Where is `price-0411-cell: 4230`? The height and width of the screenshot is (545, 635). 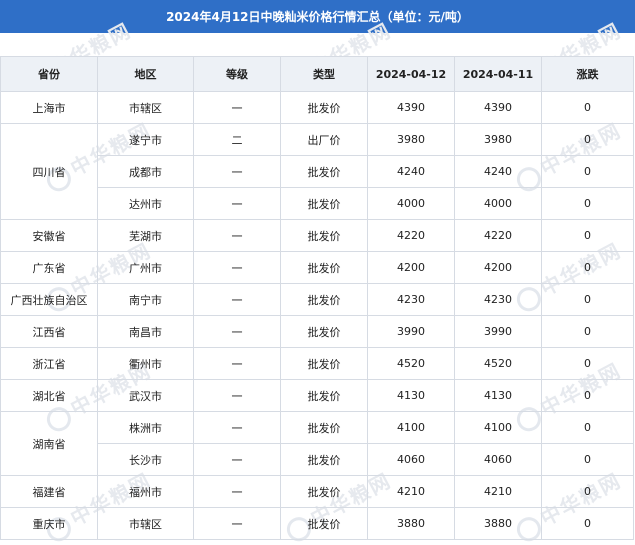
price-0411-cell: 4230 is located at coordinates (498, 299).